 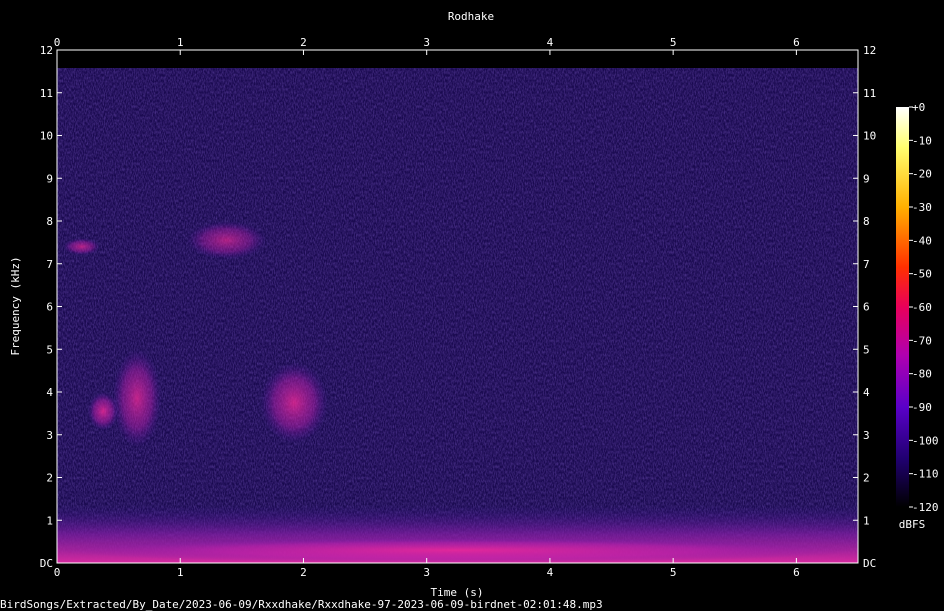 What do you see at coordinates (426, 42) in the screenshot?
I see `x-tick-label-top: 3` at bounding box center [426, 42].